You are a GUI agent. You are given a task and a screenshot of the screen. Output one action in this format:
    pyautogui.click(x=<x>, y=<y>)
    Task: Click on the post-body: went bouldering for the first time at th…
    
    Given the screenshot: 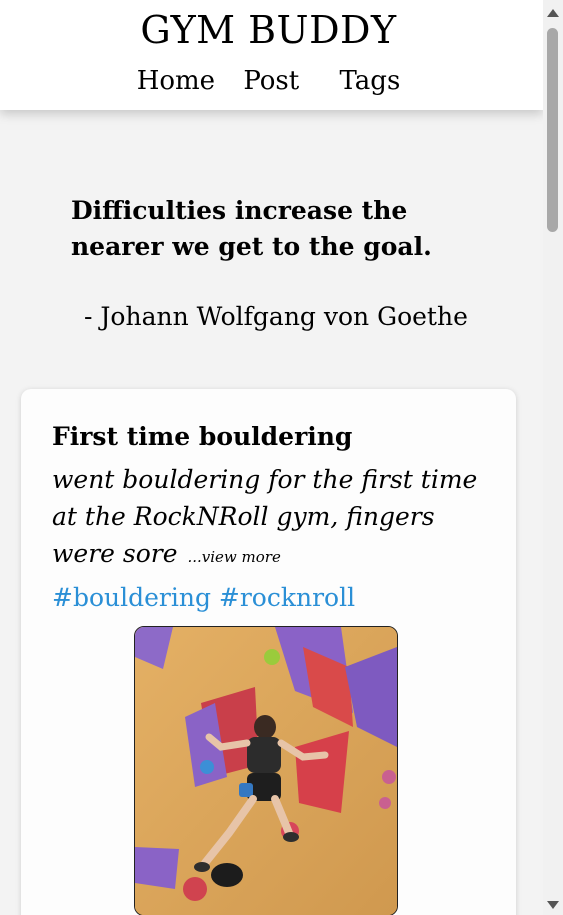 What is the action you would take?
    pyautogui.click(x=277, y=518)
    